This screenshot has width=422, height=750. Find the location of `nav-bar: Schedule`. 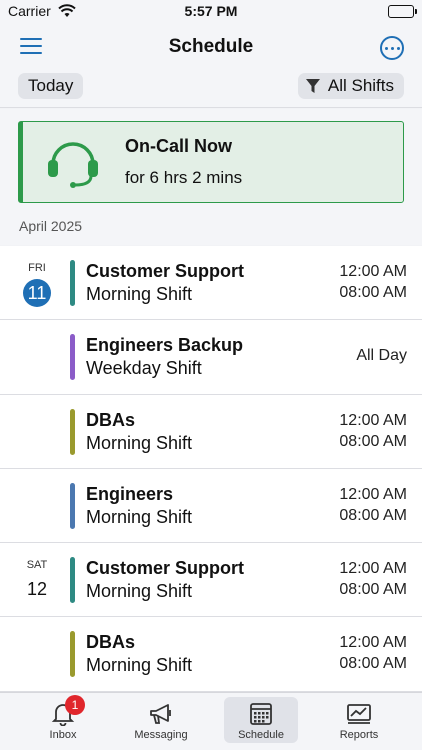

nav-bar: Schedule is located at coordinates (211, 47).